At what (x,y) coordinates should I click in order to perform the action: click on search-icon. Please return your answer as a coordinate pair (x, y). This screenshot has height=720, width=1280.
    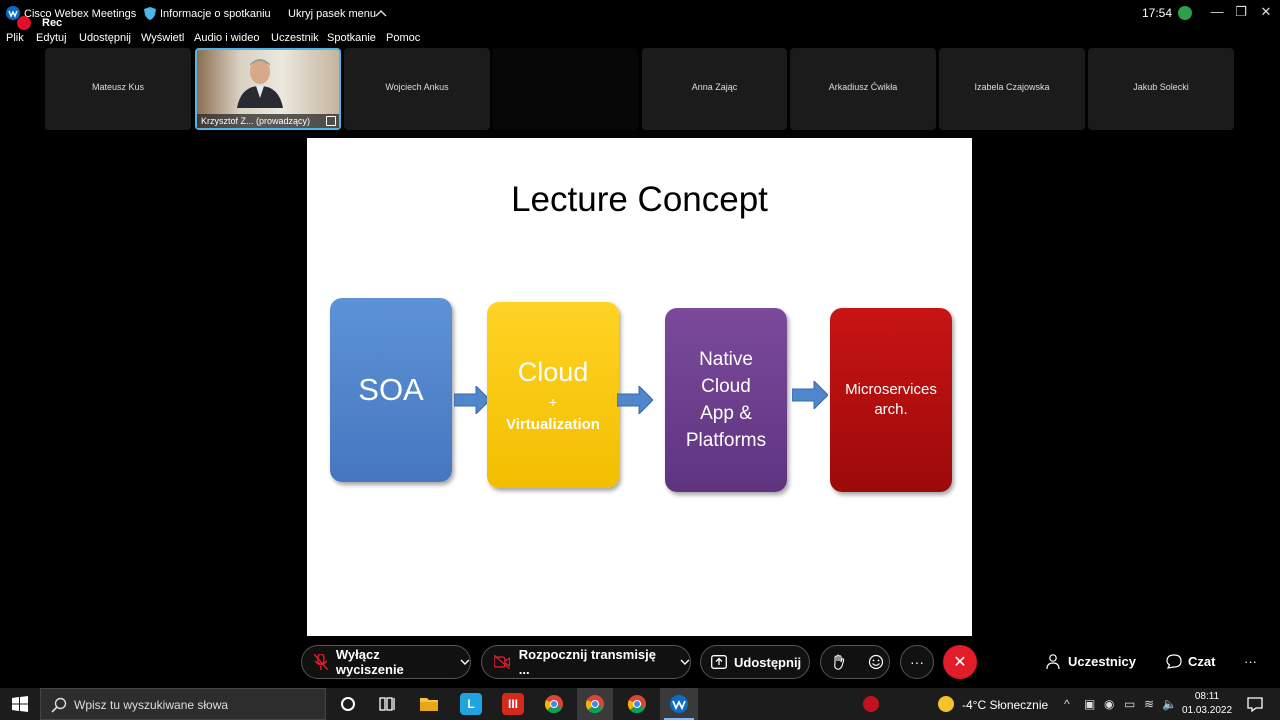
    Looking at the image, I should click on (59, 705).